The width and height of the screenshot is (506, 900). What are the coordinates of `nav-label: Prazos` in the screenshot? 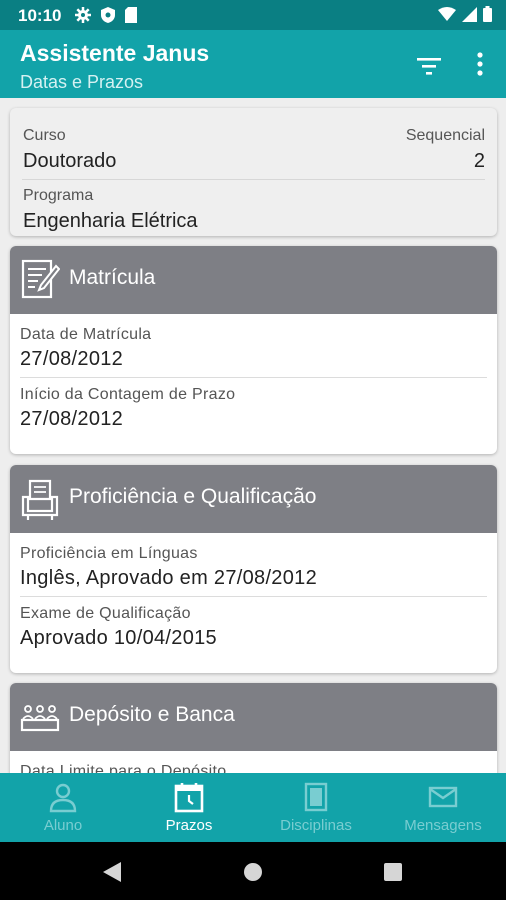 It's located at (189, 825).